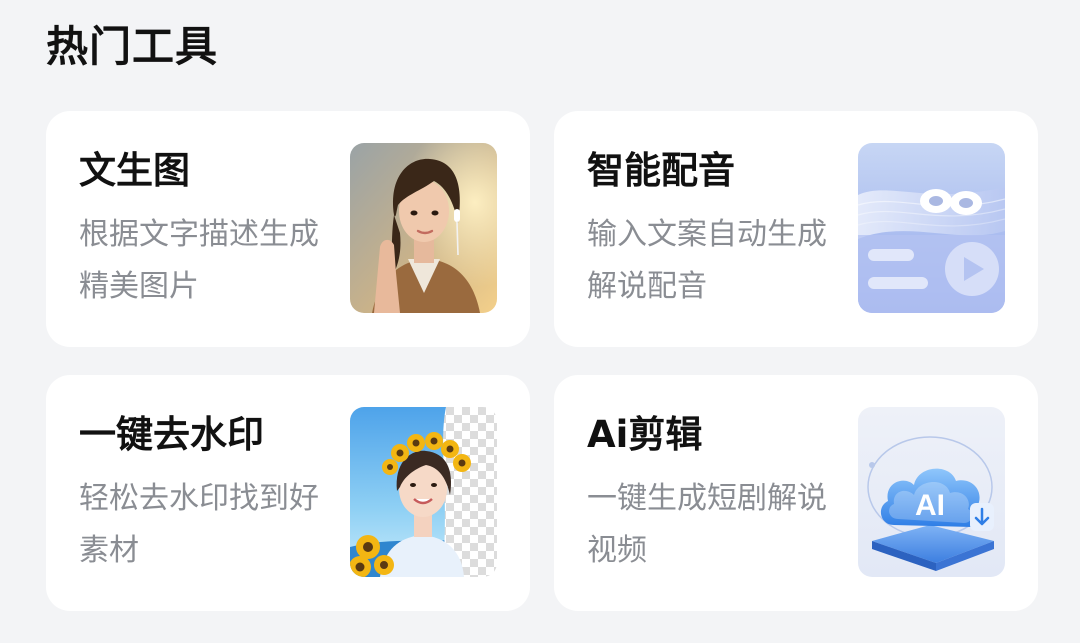 Image resolution: width=1080 pixels, height=643 pixels. I want to click on tool-card-title: 智能配音, so click(661, 170).